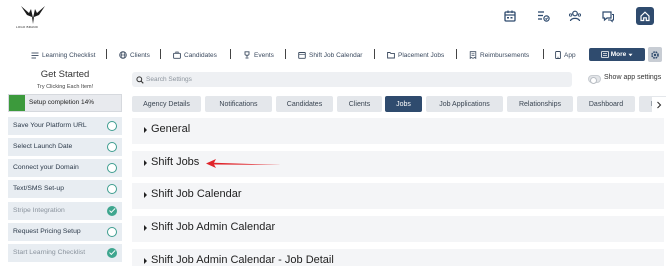  I want to click on nav-candidates: Candidates, so click(195, 55).